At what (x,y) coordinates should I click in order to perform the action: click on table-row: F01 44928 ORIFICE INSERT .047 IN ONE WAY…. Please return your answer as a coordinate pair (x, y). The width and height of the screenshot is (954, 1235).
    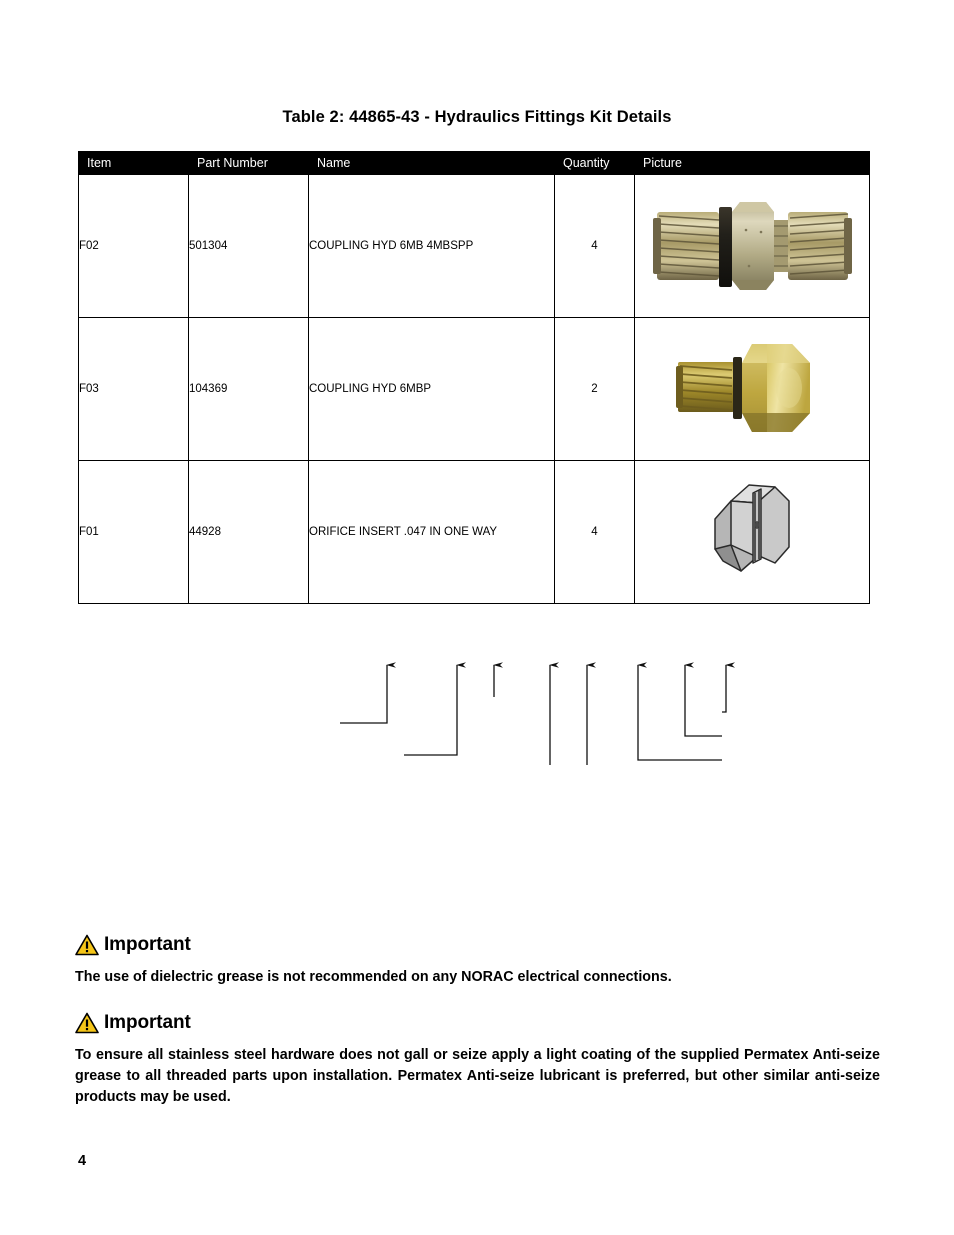
    Looking at the image, I should click on (474, 532).